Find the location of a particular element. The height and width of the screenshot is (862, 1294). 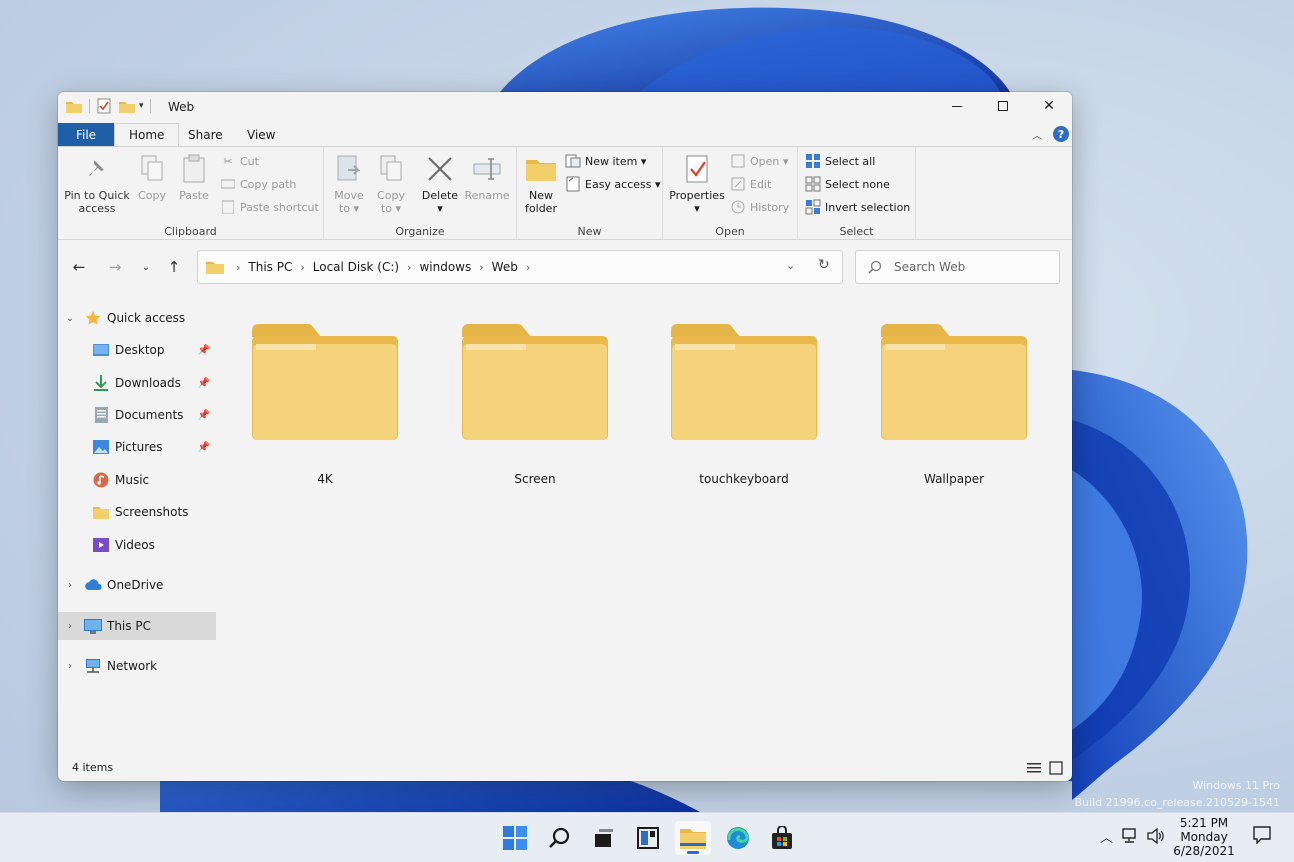

properties-button: Properties ▾ is located at coordinates (697, 184).